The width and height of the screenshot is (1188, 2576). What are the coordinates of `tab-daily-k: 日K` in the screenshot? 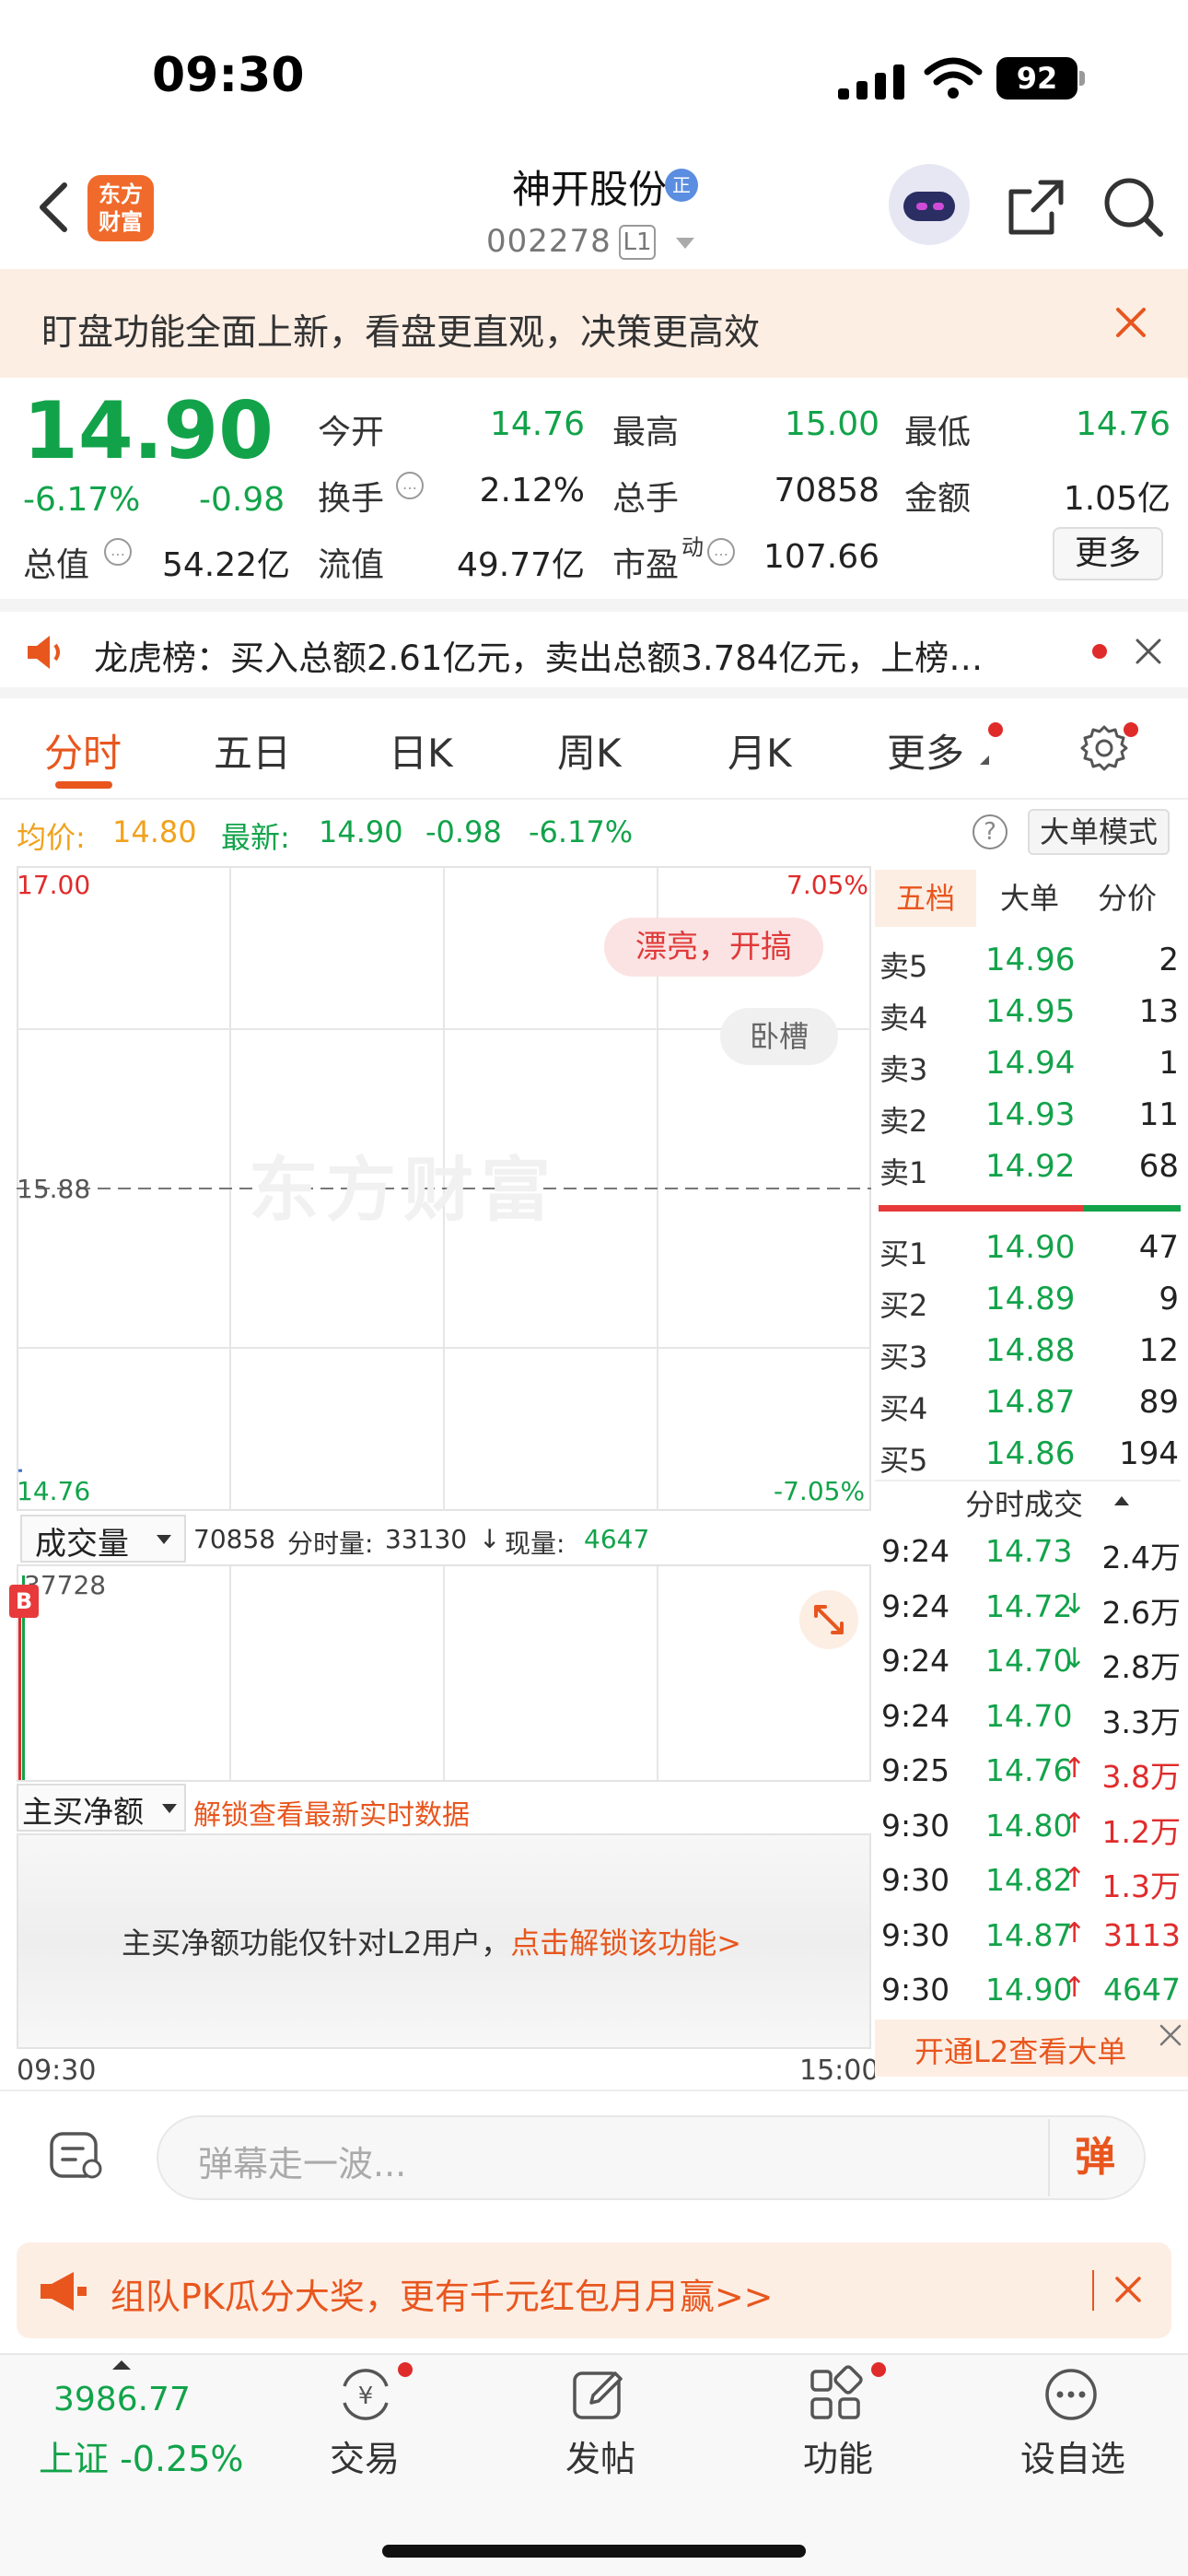 It's located at (421, 750).